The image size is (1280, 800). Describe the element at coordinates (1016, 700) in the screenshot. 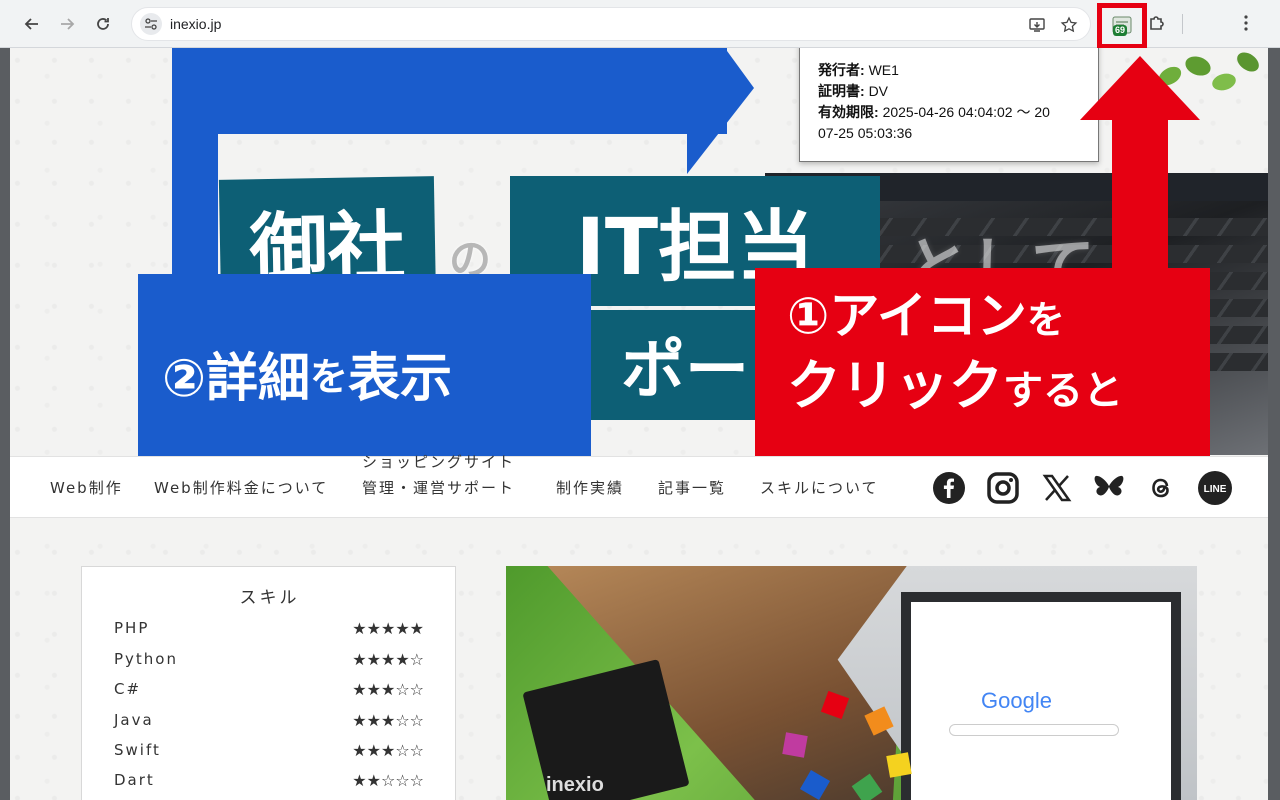

I see `google-logo: Google` at that location.